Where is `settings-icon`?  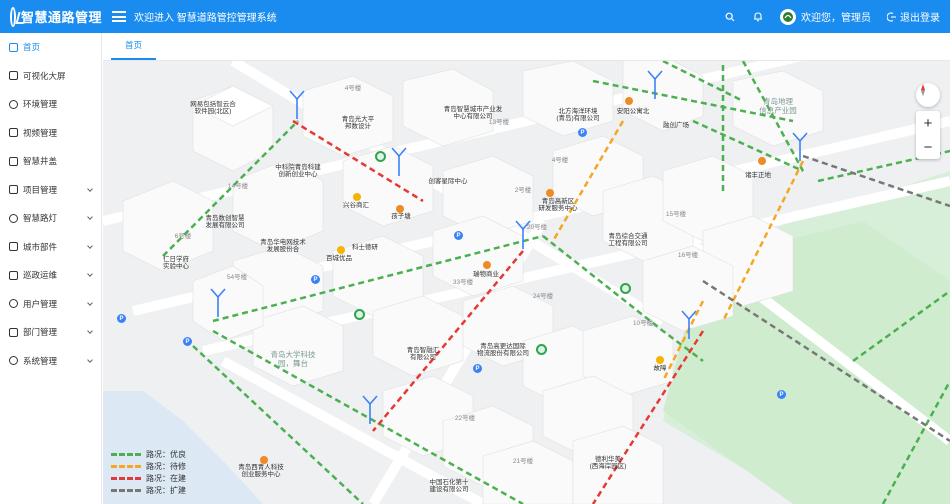 settings-icon is located at coordinates (13, 361).